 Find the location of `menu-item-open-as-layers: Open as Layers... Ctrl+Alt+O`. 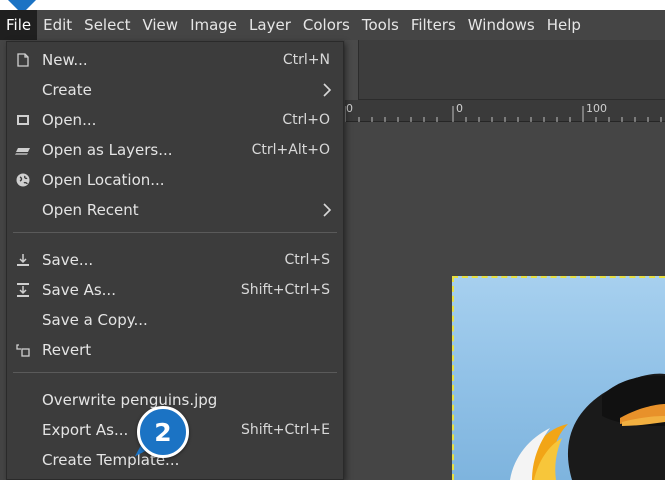

menu-item-open-as-layers: Open as Layers... Ctrl+Alt+O is located at coordinates (175, 150).